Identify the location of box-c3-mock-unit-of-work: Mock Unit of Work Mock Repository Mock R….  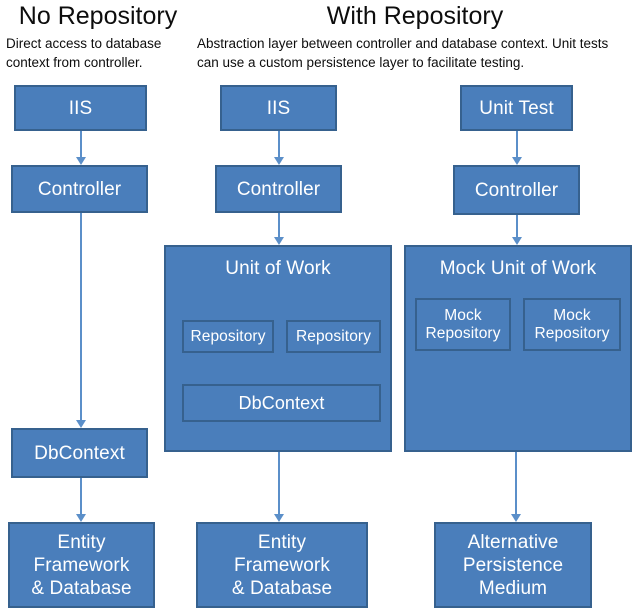
(518, 348).